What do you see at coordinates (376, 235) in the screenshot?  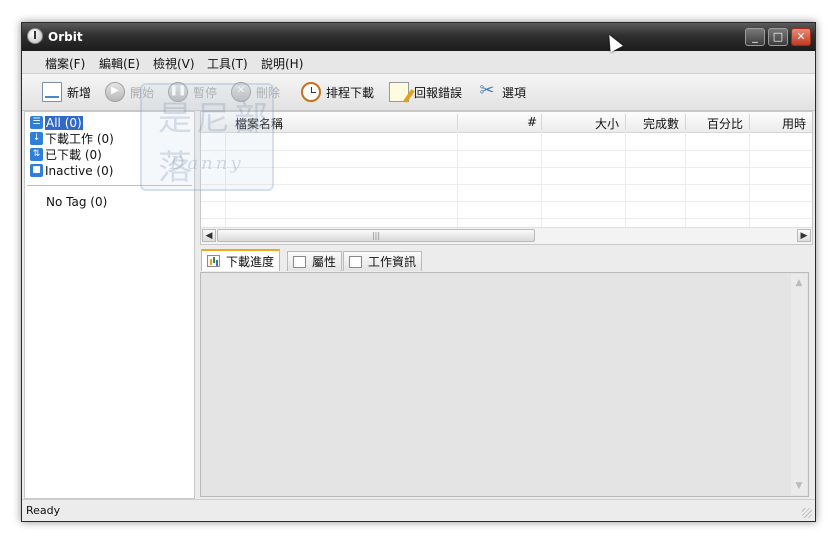 I see `scrollbar-thumb: |||` at bounding box center [376, 235].